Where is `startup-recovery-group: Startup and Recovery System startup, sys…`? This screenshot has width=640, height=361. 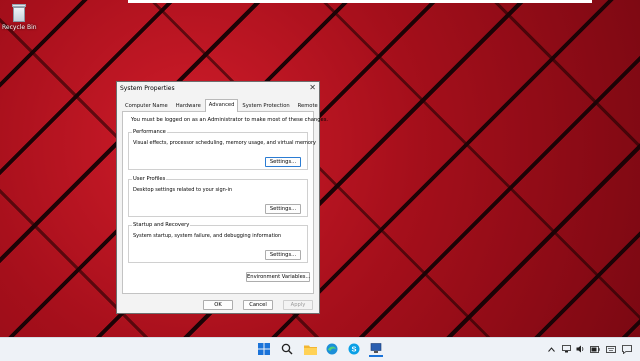 startup-recovery-group: Startup and Recovery System startup, sys… is located at coordinates (218, 242).